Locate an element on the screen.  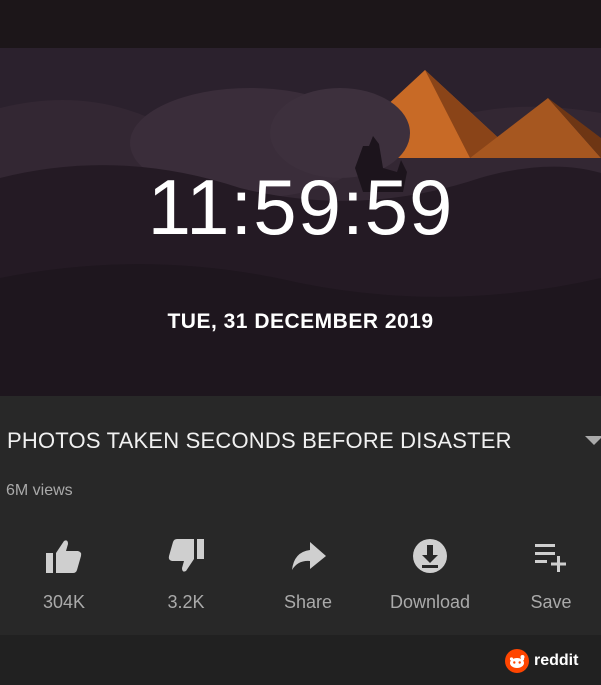
dislike-button: 3.2K is located at coordinates (186, 573).